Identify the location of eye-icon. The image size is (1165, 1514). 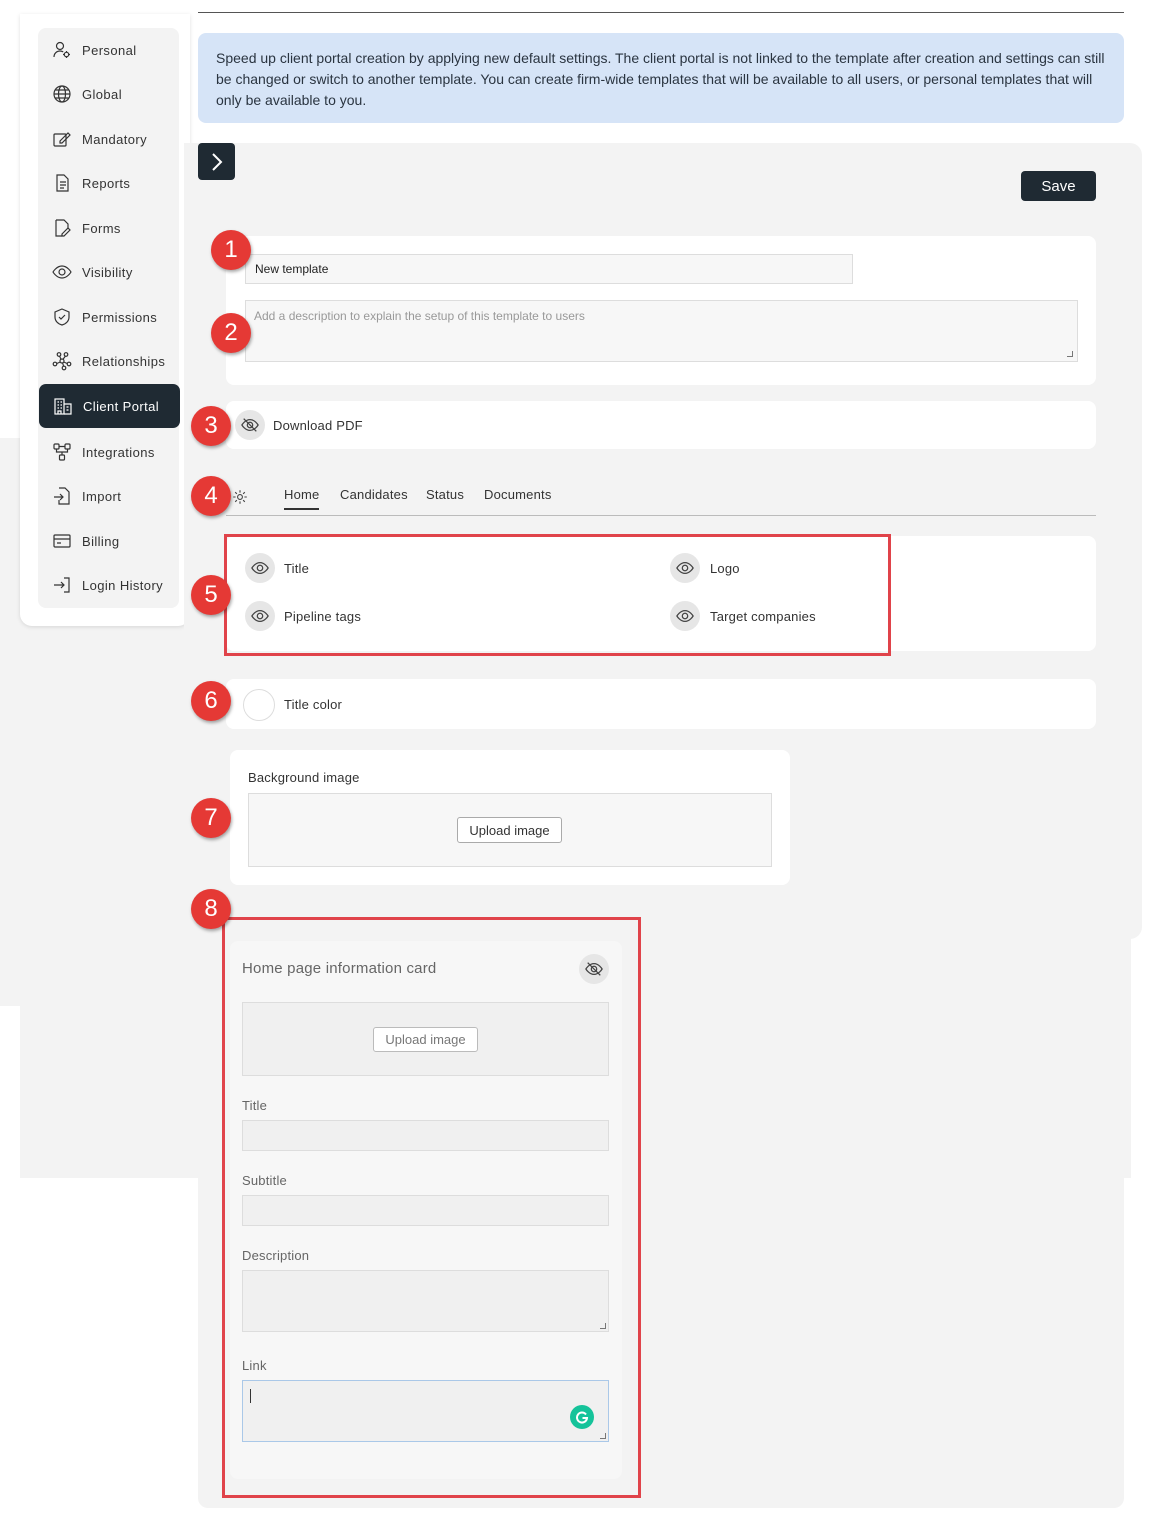
(62, 272).